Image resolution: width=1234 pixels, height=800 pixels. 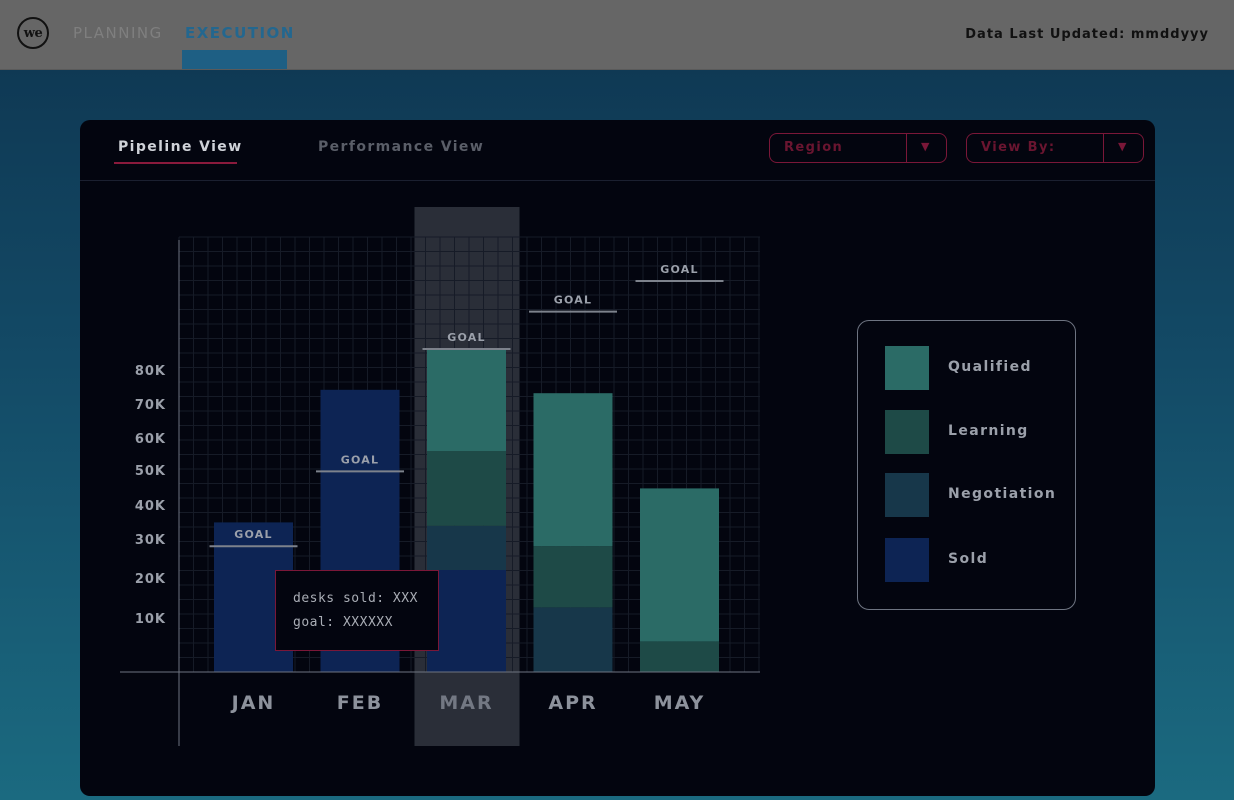 What do you see at coordinates (679, 269) in the screenshot?
I see `goal-label-may: GOAL` at bounding box center [679, 269].